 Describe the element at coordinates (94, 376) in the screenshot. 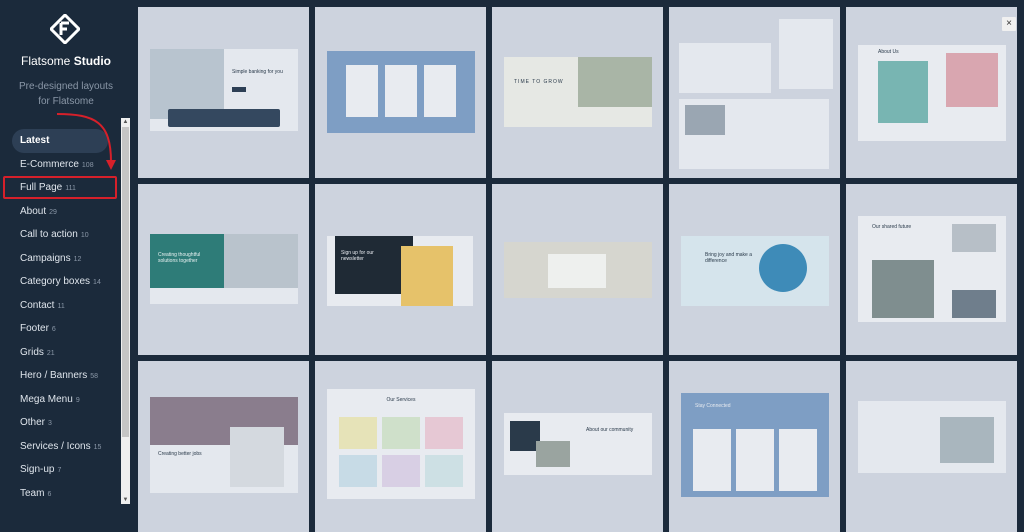

I see `menu-item-count: 58` at that location.